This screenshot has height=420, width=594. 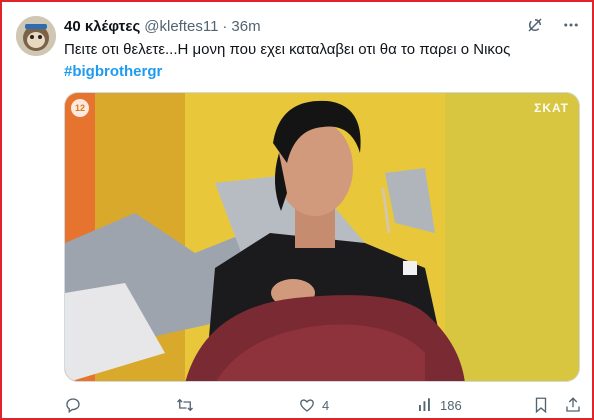 What do you see at coordinates (553, 25) in the screenshot?
I see `tweet-top-actions` at bounding box center [553, 25].